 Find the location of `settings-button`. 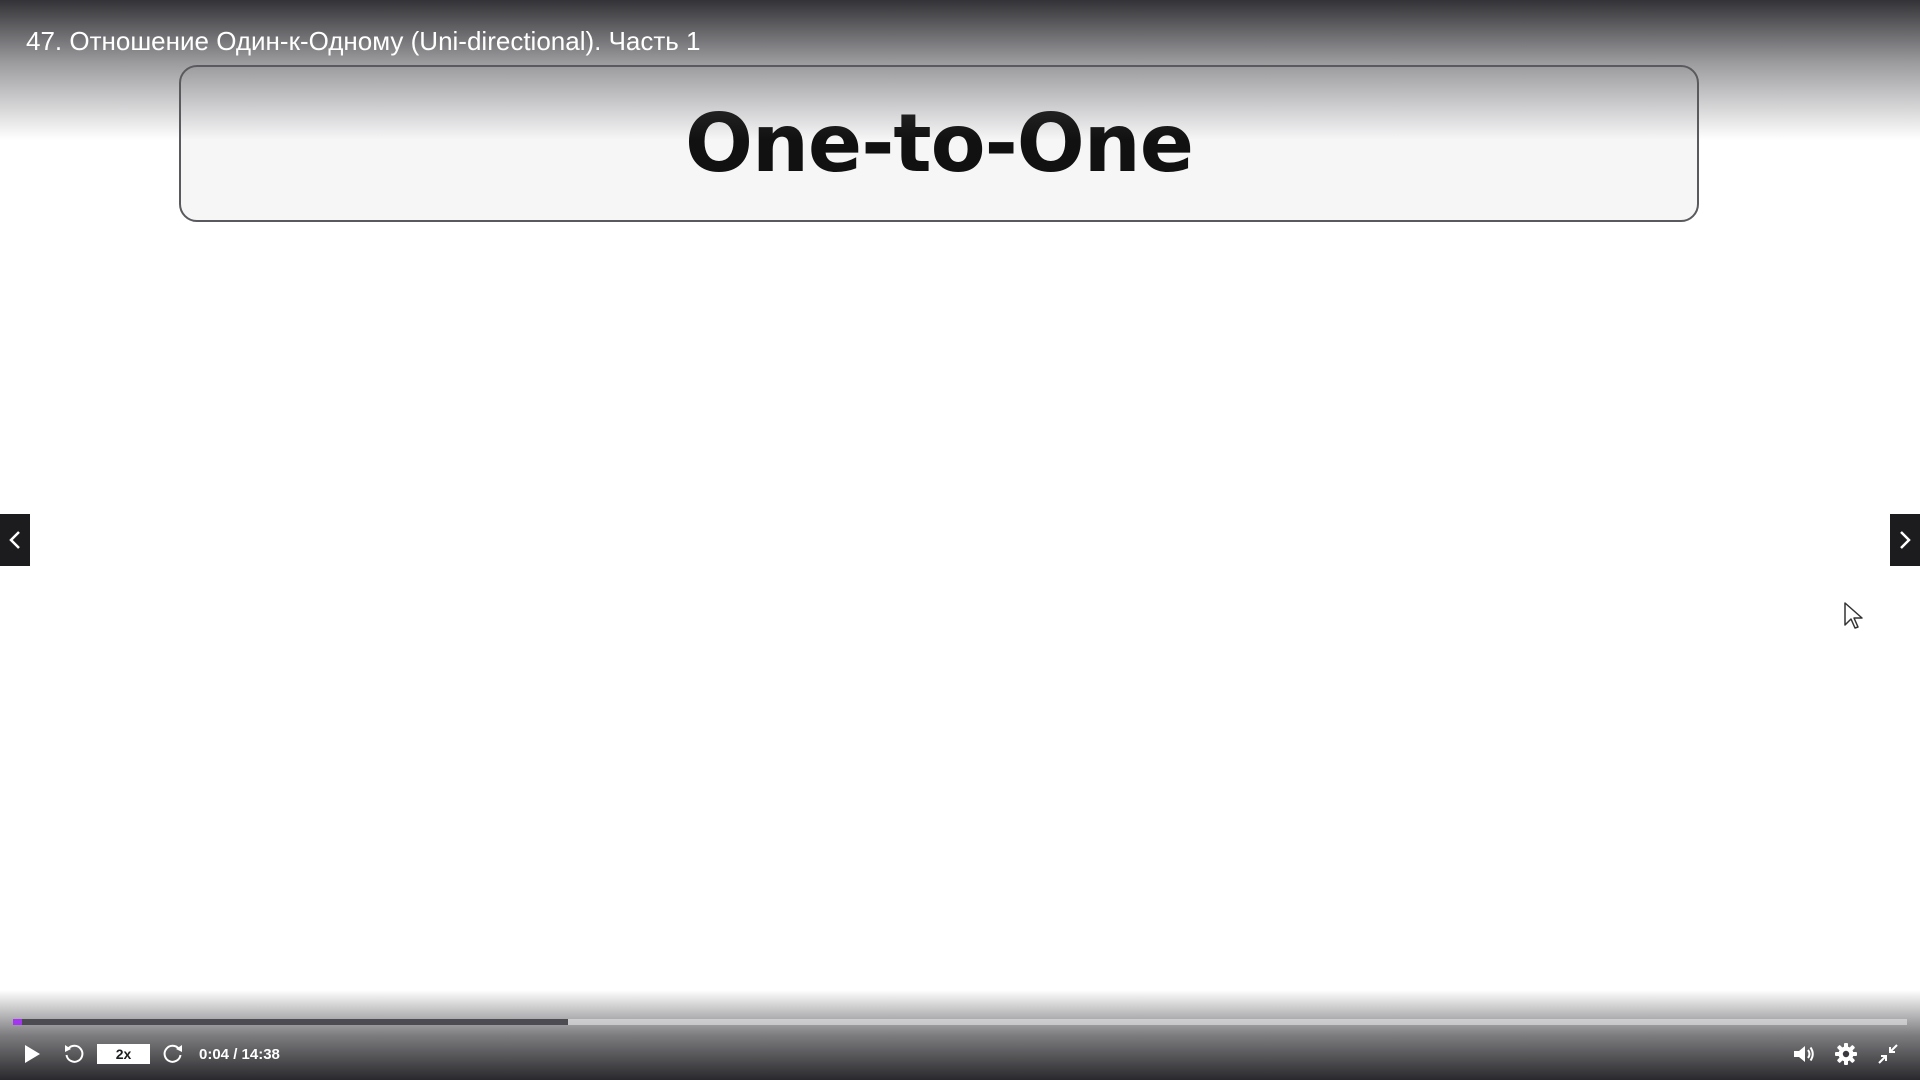

settings-button is located at coordinates (1846, 1054).